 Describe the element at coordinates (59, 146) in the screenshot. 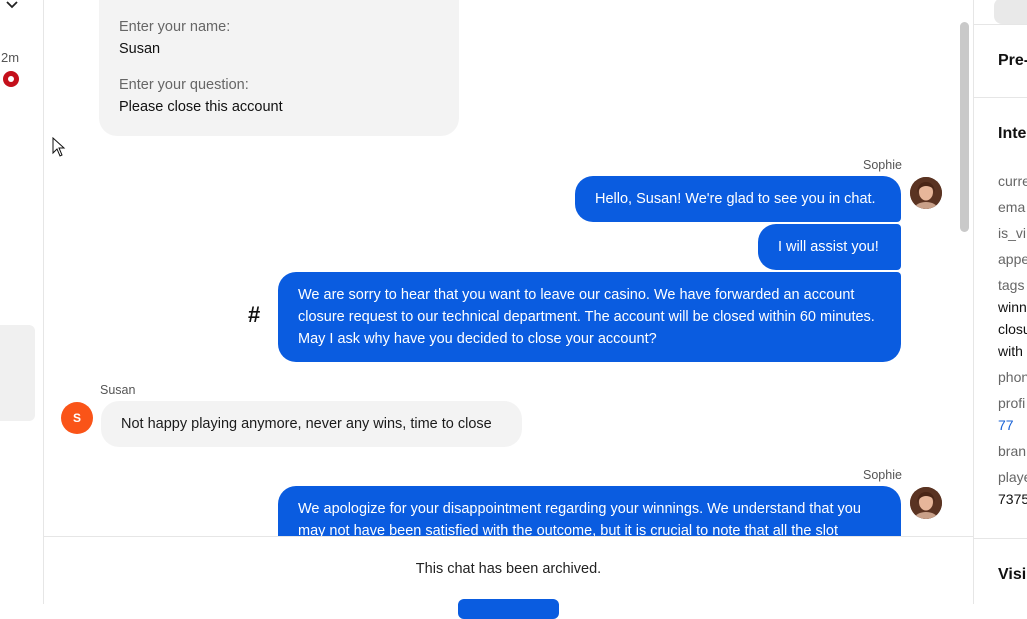

I see `mouse-cursor-icon` at that location.